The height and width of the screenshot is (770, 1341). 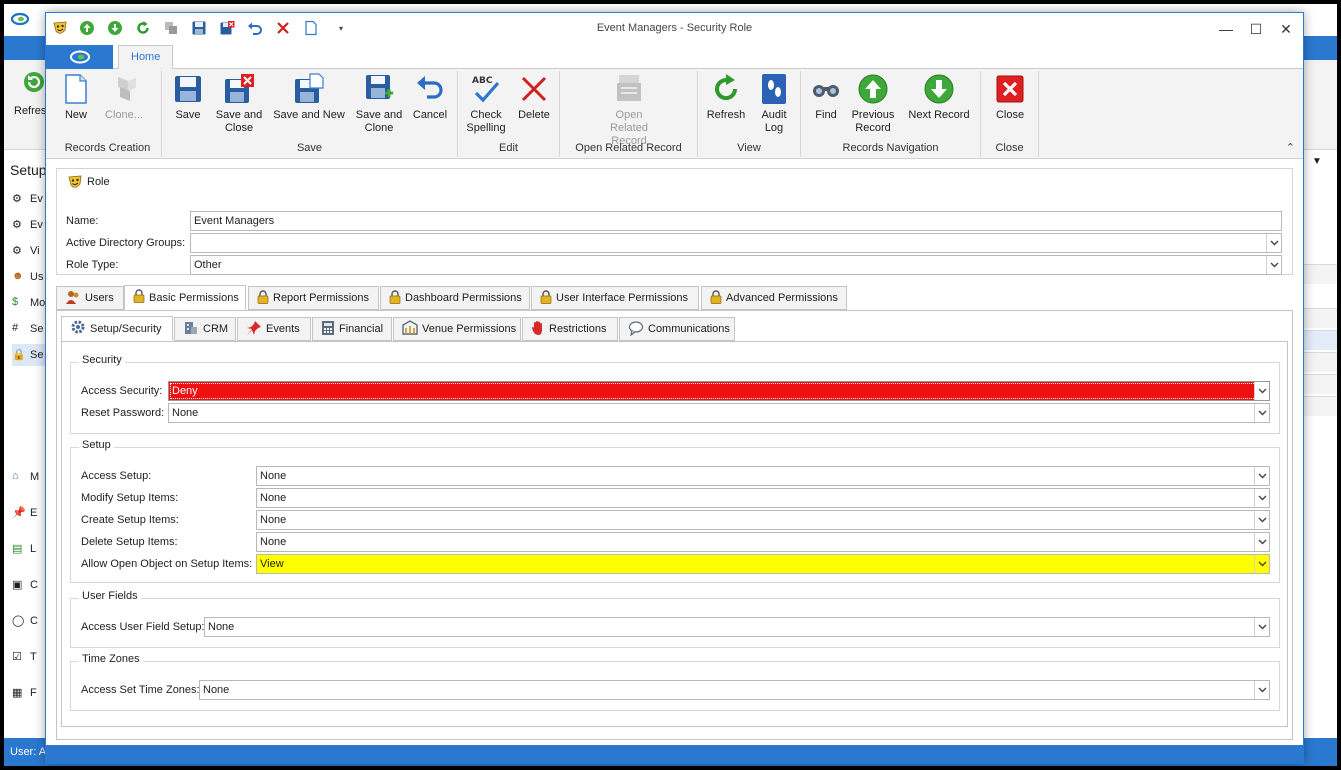 What do you see at coordinates (30, 111) in the screenshot?
I see `background-refresh-label: Refres` at bounding box center [30, 111].